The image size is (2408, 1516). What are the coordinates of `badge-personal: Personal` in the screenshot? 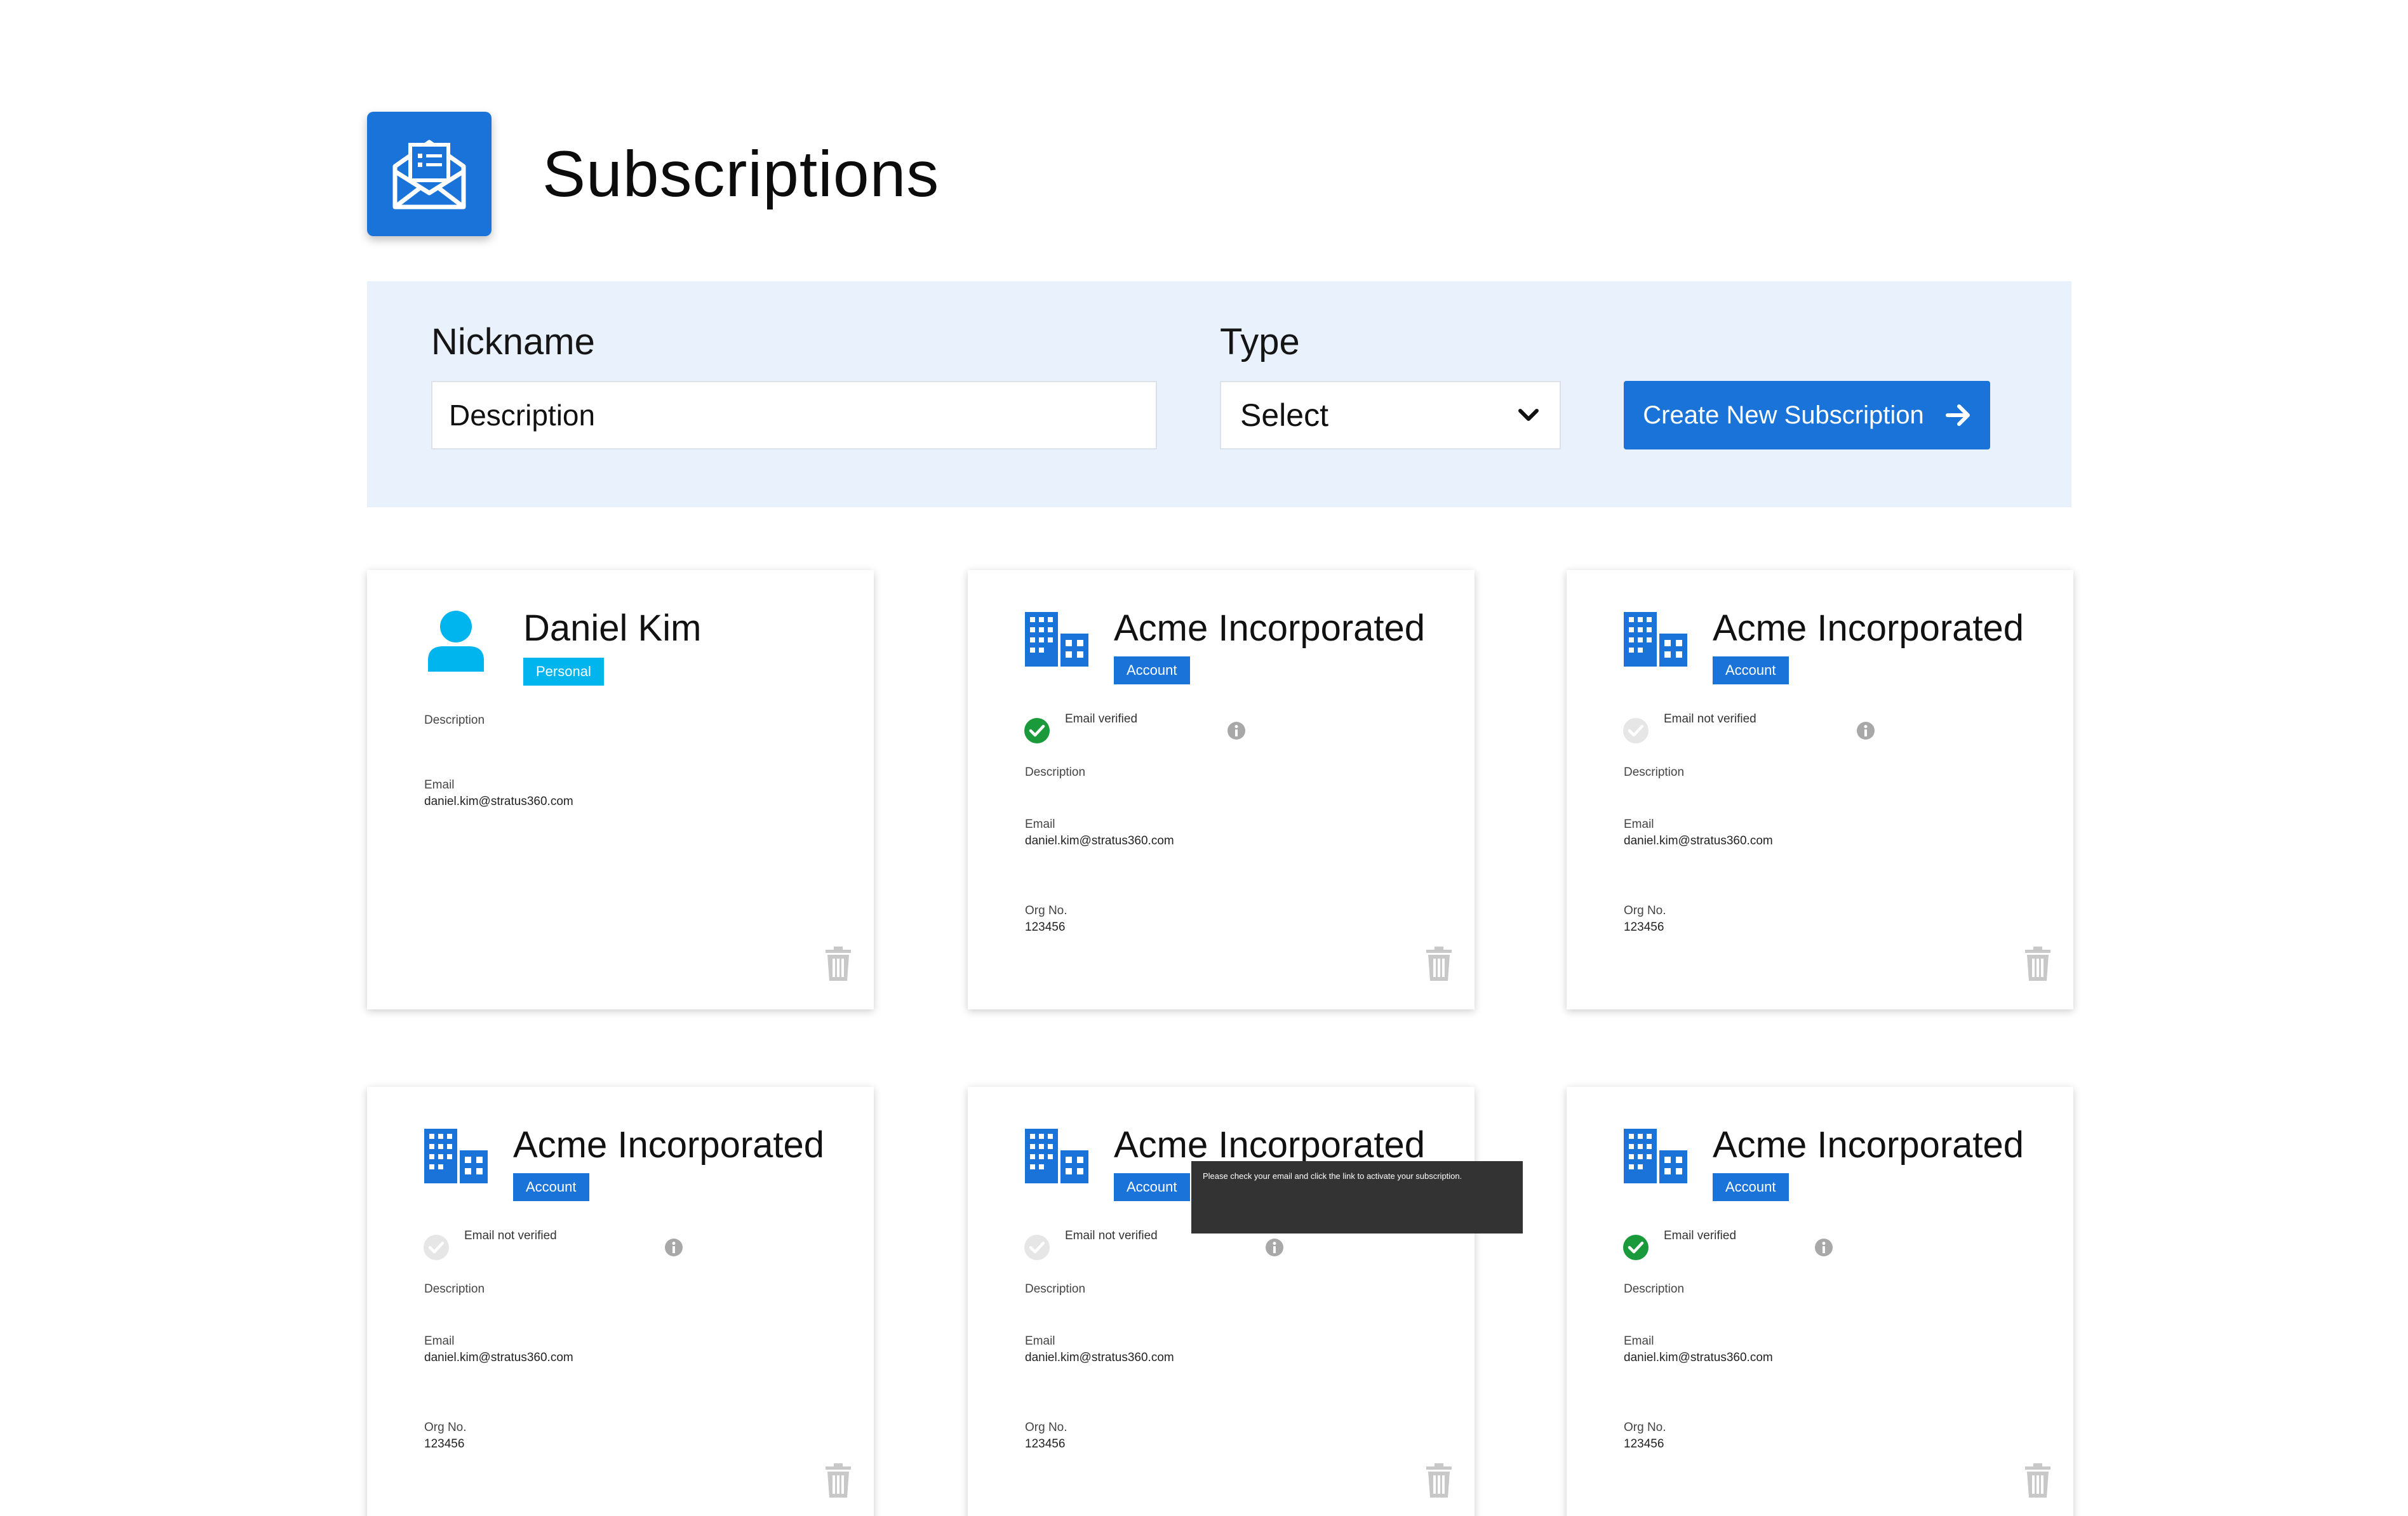 It's located at (563, 672).